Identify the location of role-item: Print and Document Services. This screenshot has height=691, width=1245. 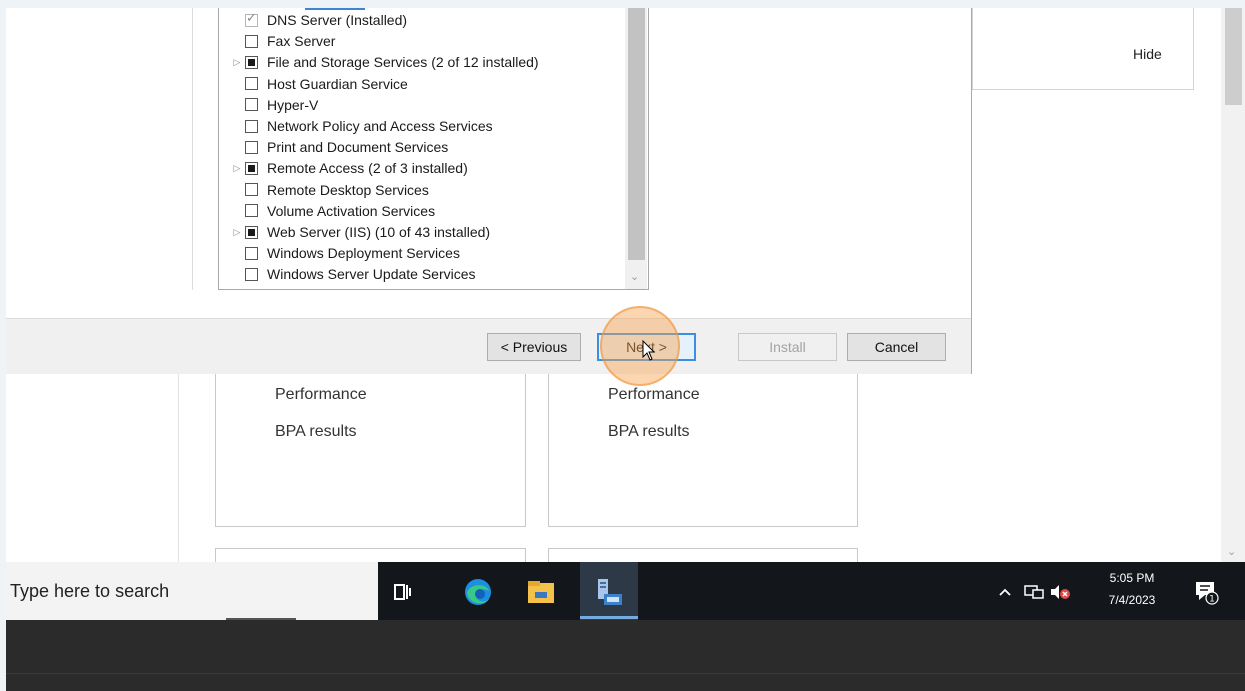
(338, 147).